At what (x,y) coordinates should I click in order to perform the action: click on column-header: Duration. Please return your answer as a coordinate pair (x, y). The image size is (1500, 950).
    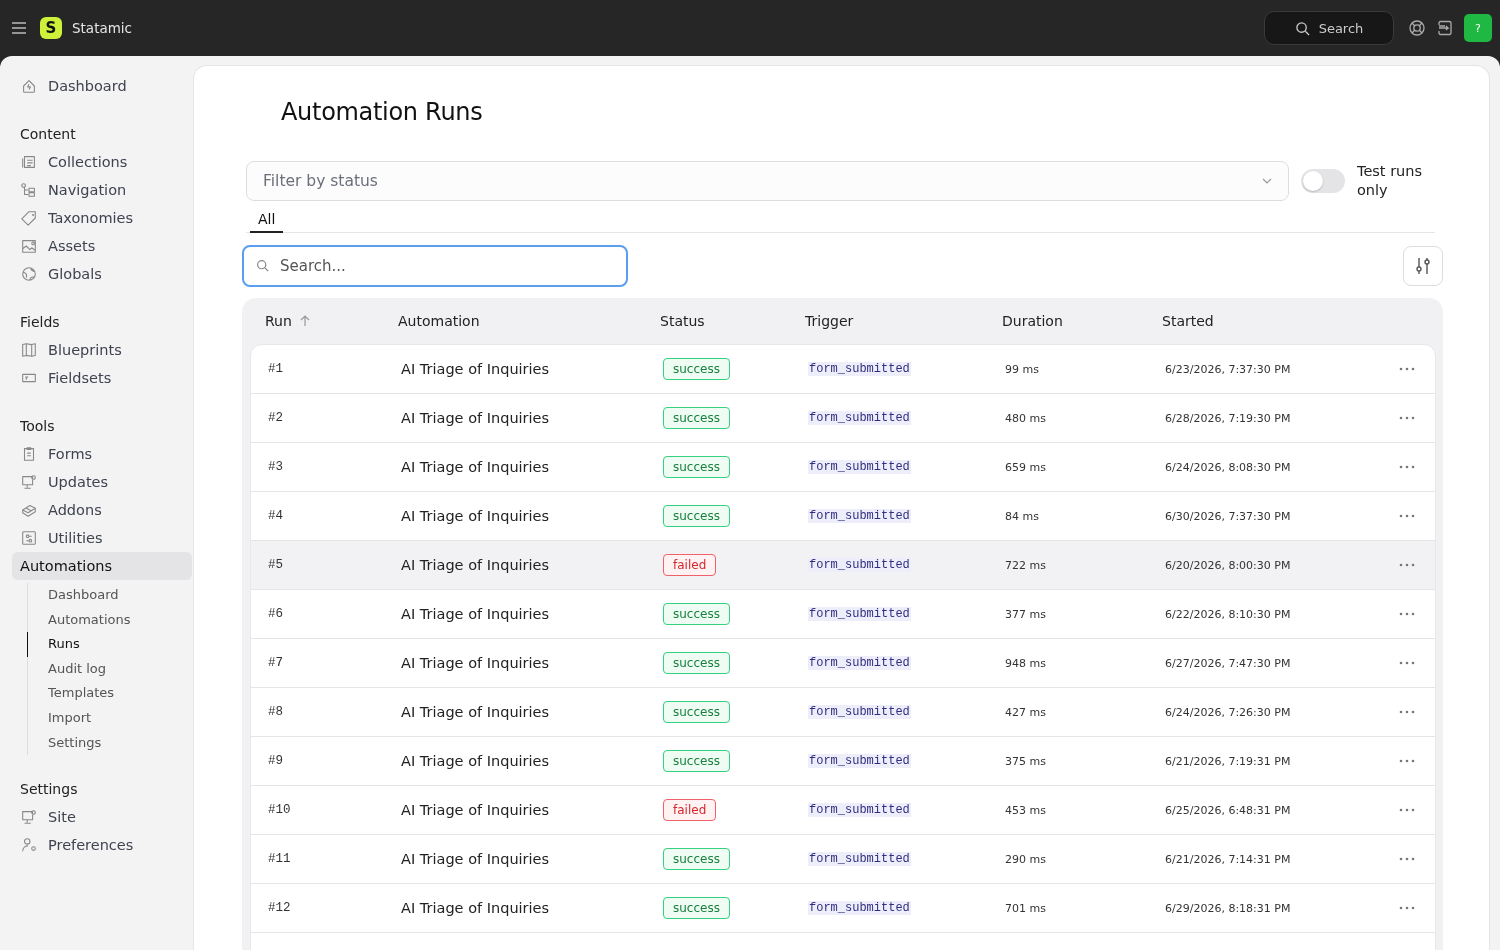
    Looking at the image, I should click on (1067, 321).